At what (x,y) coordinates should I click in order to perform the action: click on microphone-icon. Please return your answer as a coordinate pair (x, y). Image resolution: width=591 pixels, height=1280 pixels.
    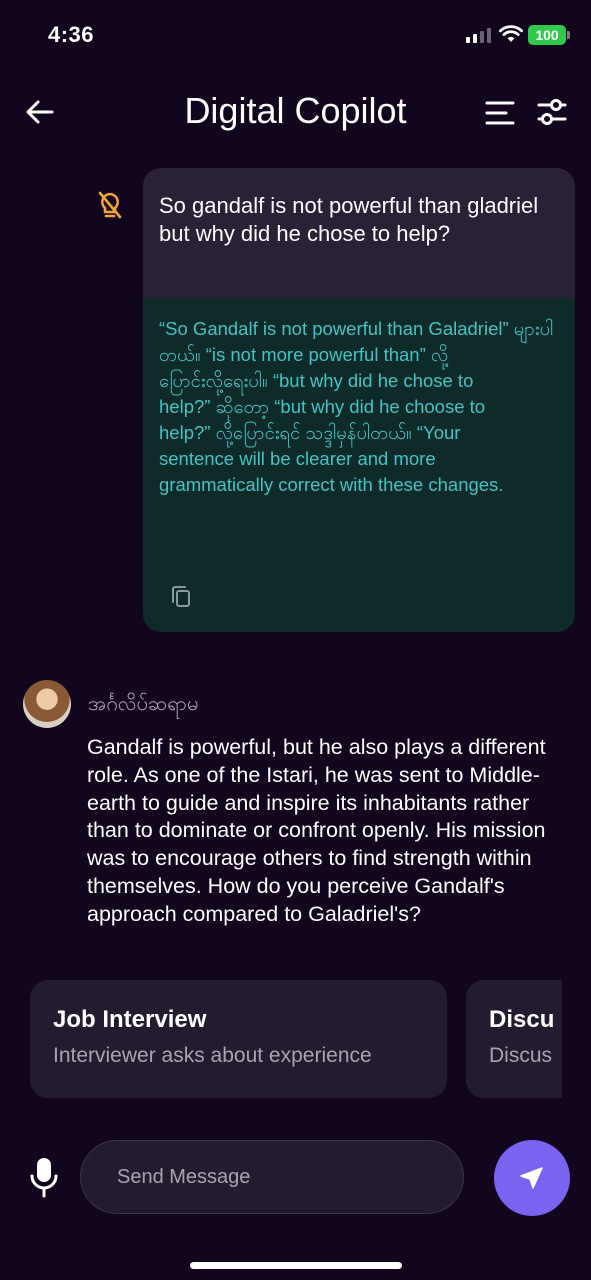
    Looking at the image, I should click on (44, 1178).